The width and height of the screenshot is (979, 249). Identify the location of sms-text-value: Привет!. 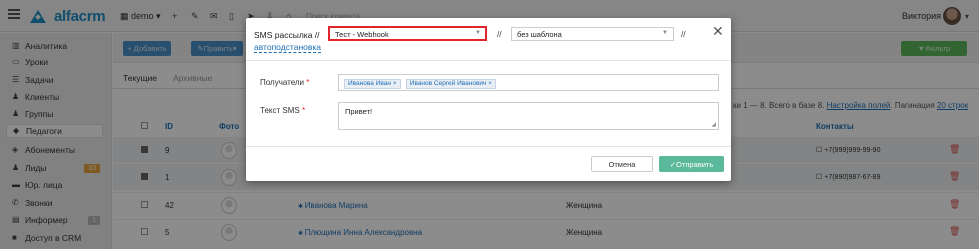
(359, 111).